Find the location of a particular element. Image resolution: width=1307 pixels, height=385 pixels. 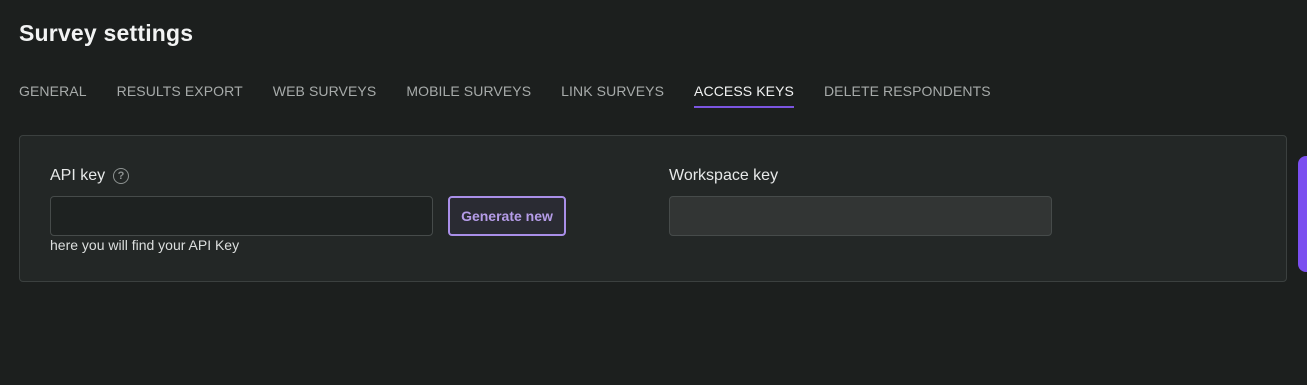

tab-web-surveys: WEB SURVEYS is located at coordinates (325, 95).